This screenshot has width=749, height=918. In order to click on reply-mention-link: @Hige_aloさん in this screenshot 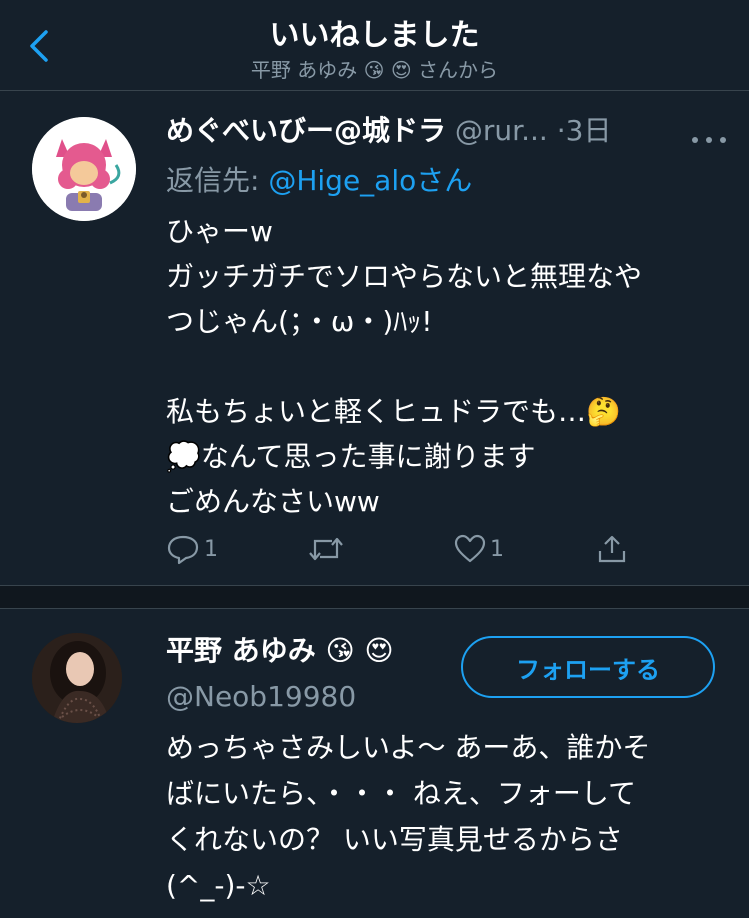, I will do `click(370, 180)`.